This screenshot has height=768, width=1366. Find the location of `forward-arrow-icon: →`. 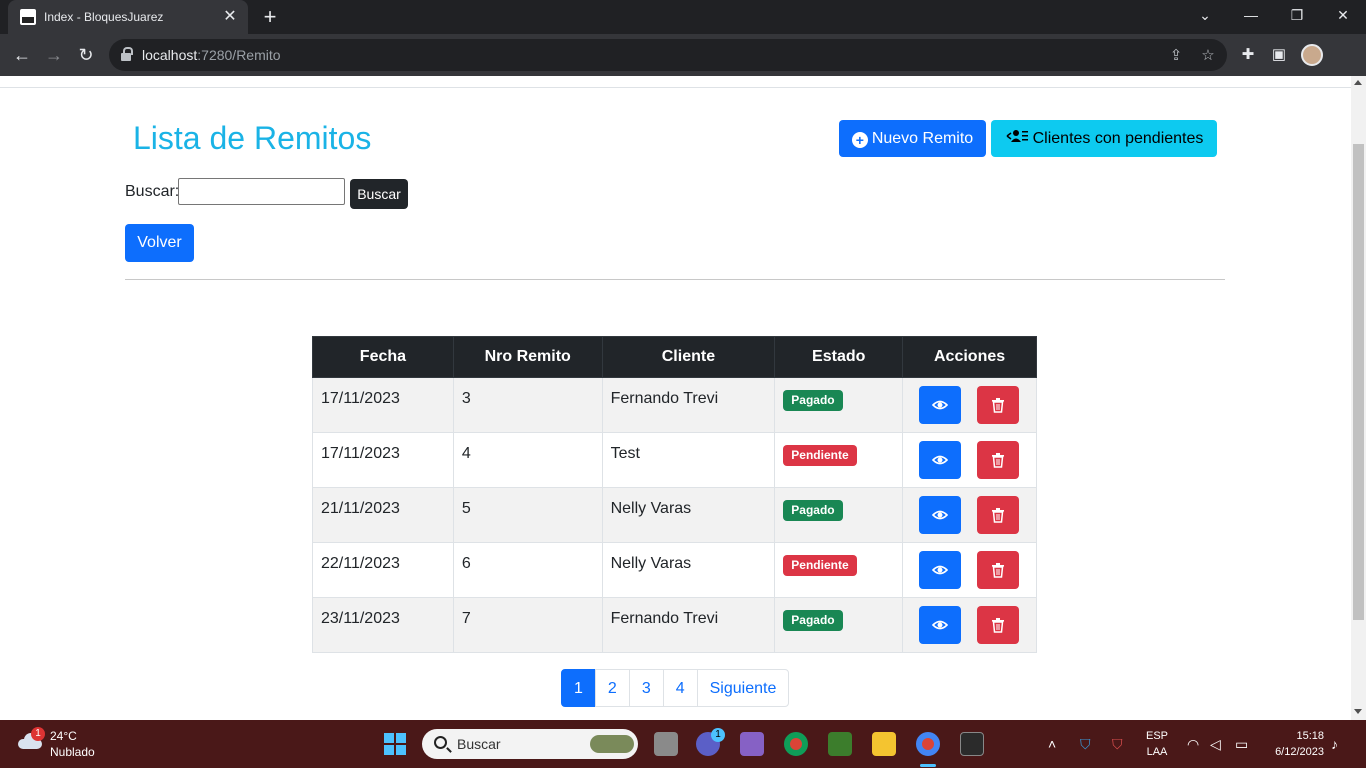

forward-arrow-icon: → is located at coordinates (54, 55).